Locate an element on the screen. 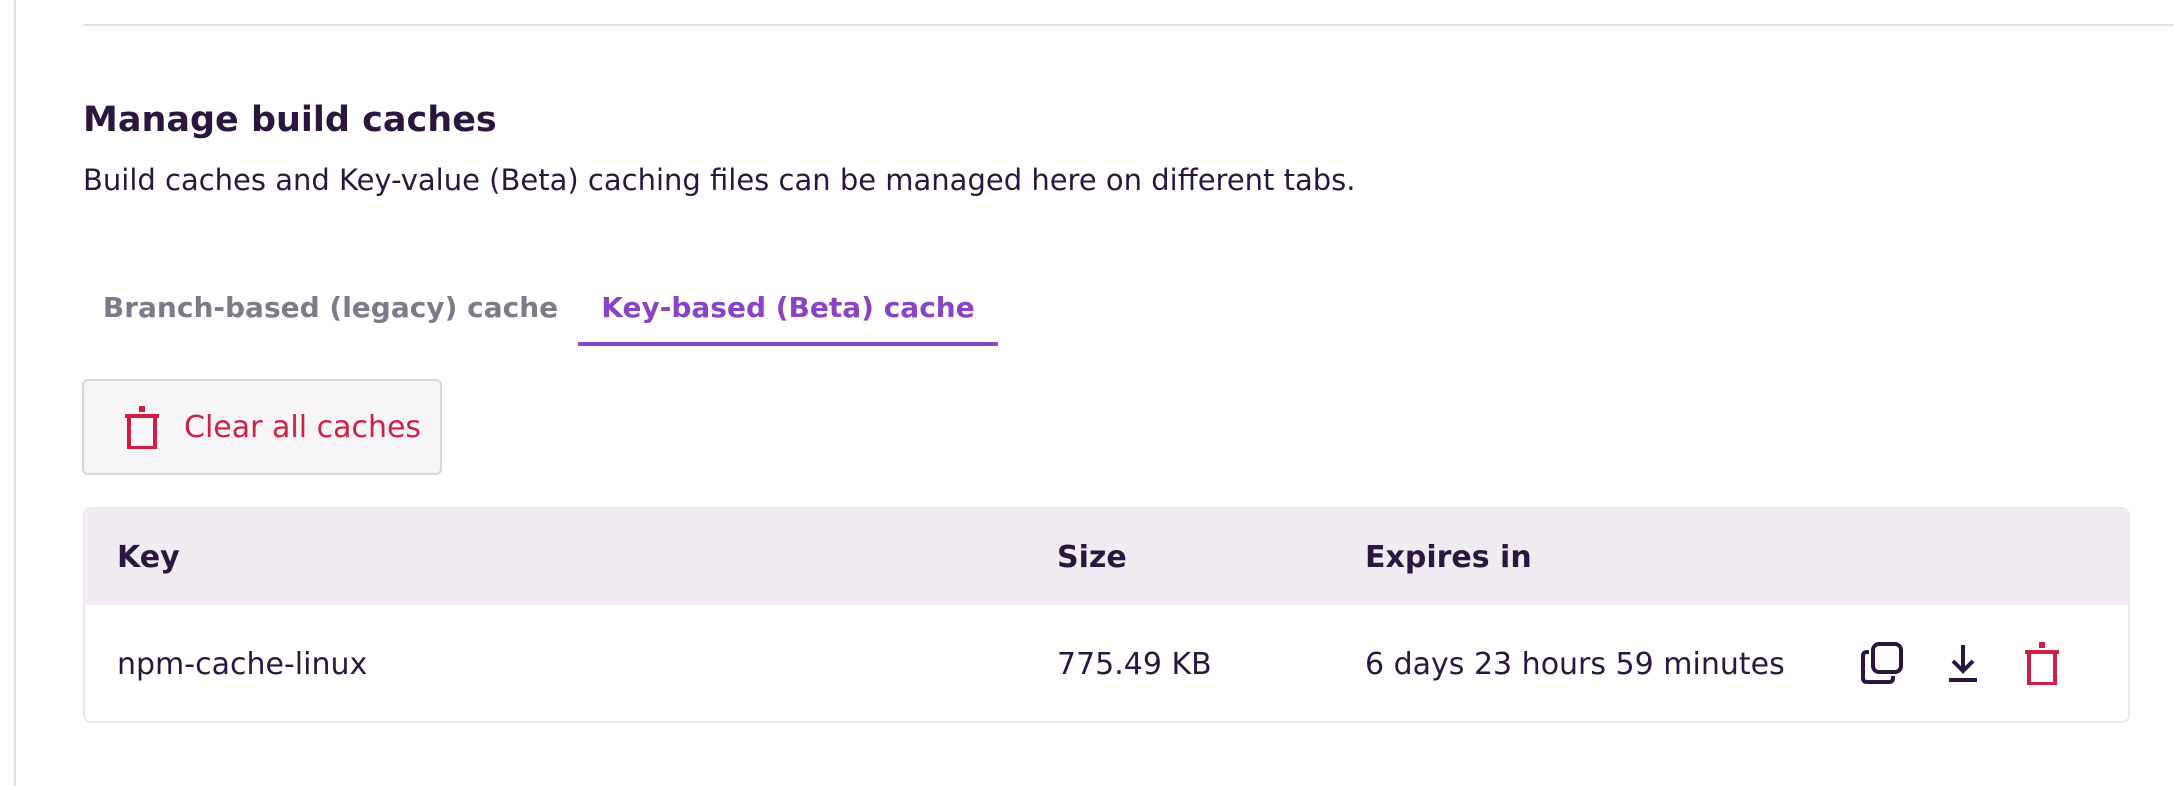 Image resolution: width=2174 pixels, height=786 pixels. clear-all-caches-button: Clear all caches is located at coordinates (262, 427).